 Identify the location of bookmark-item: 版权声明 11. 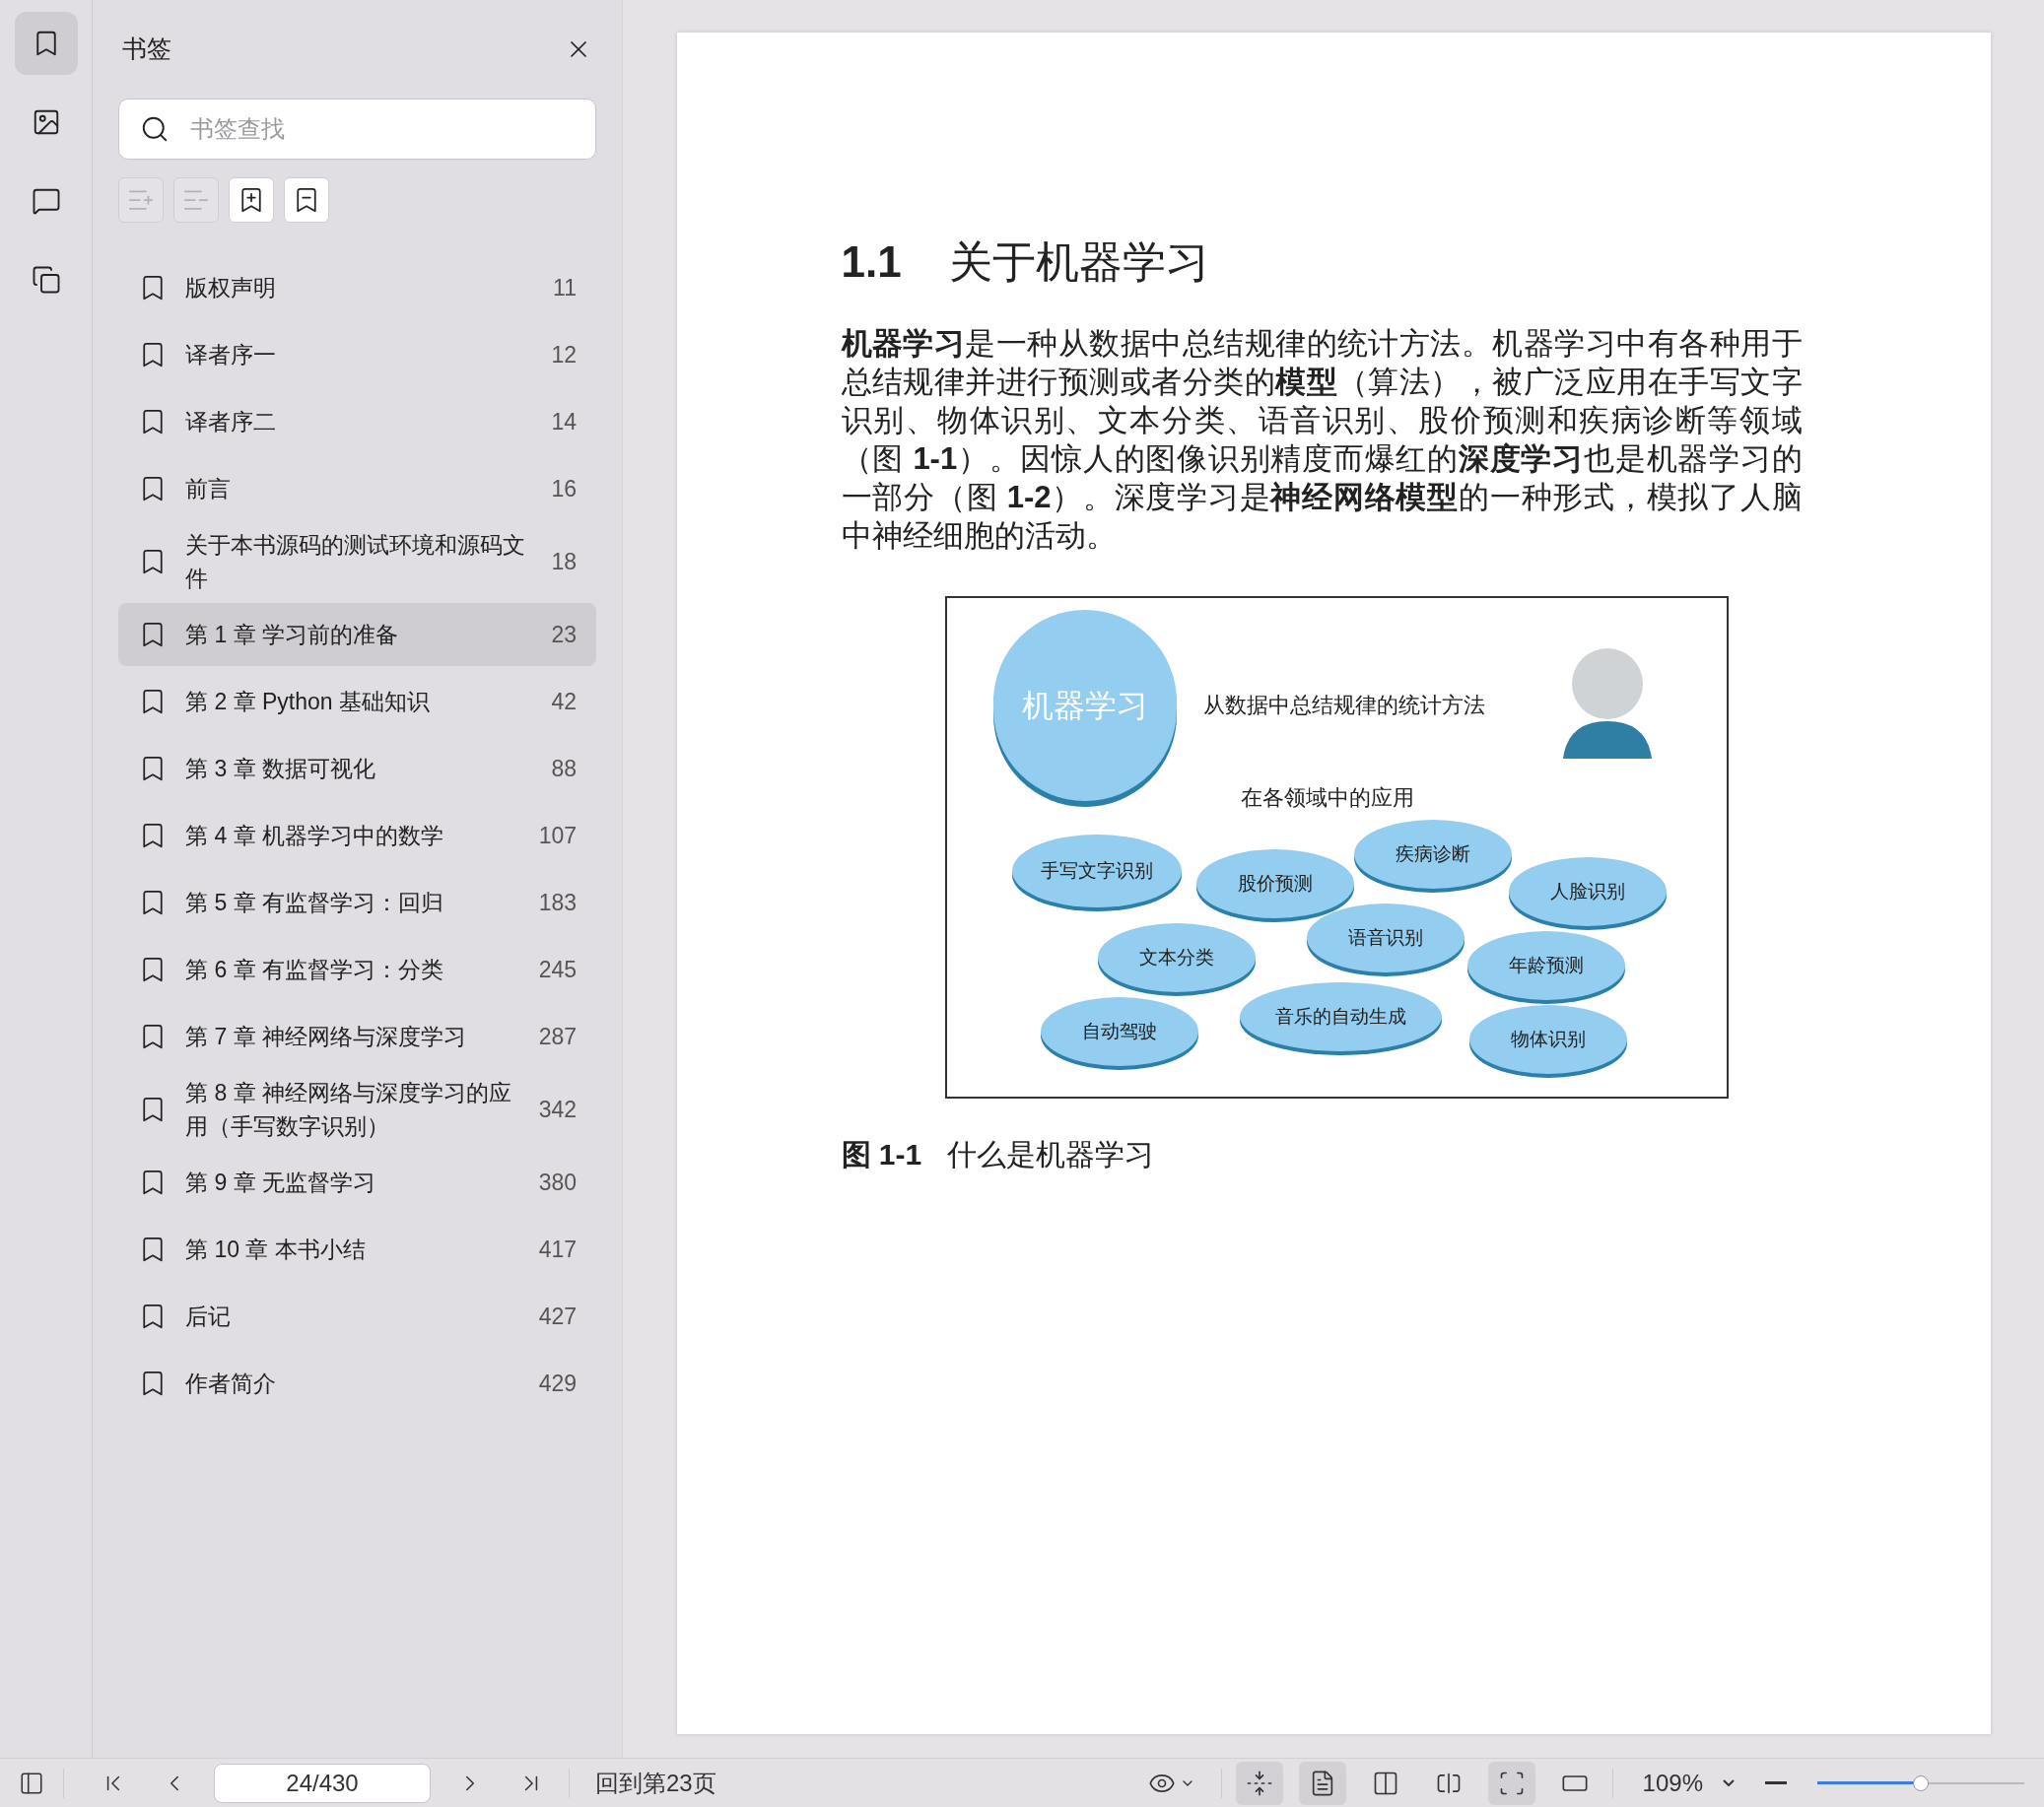
(357, 287).